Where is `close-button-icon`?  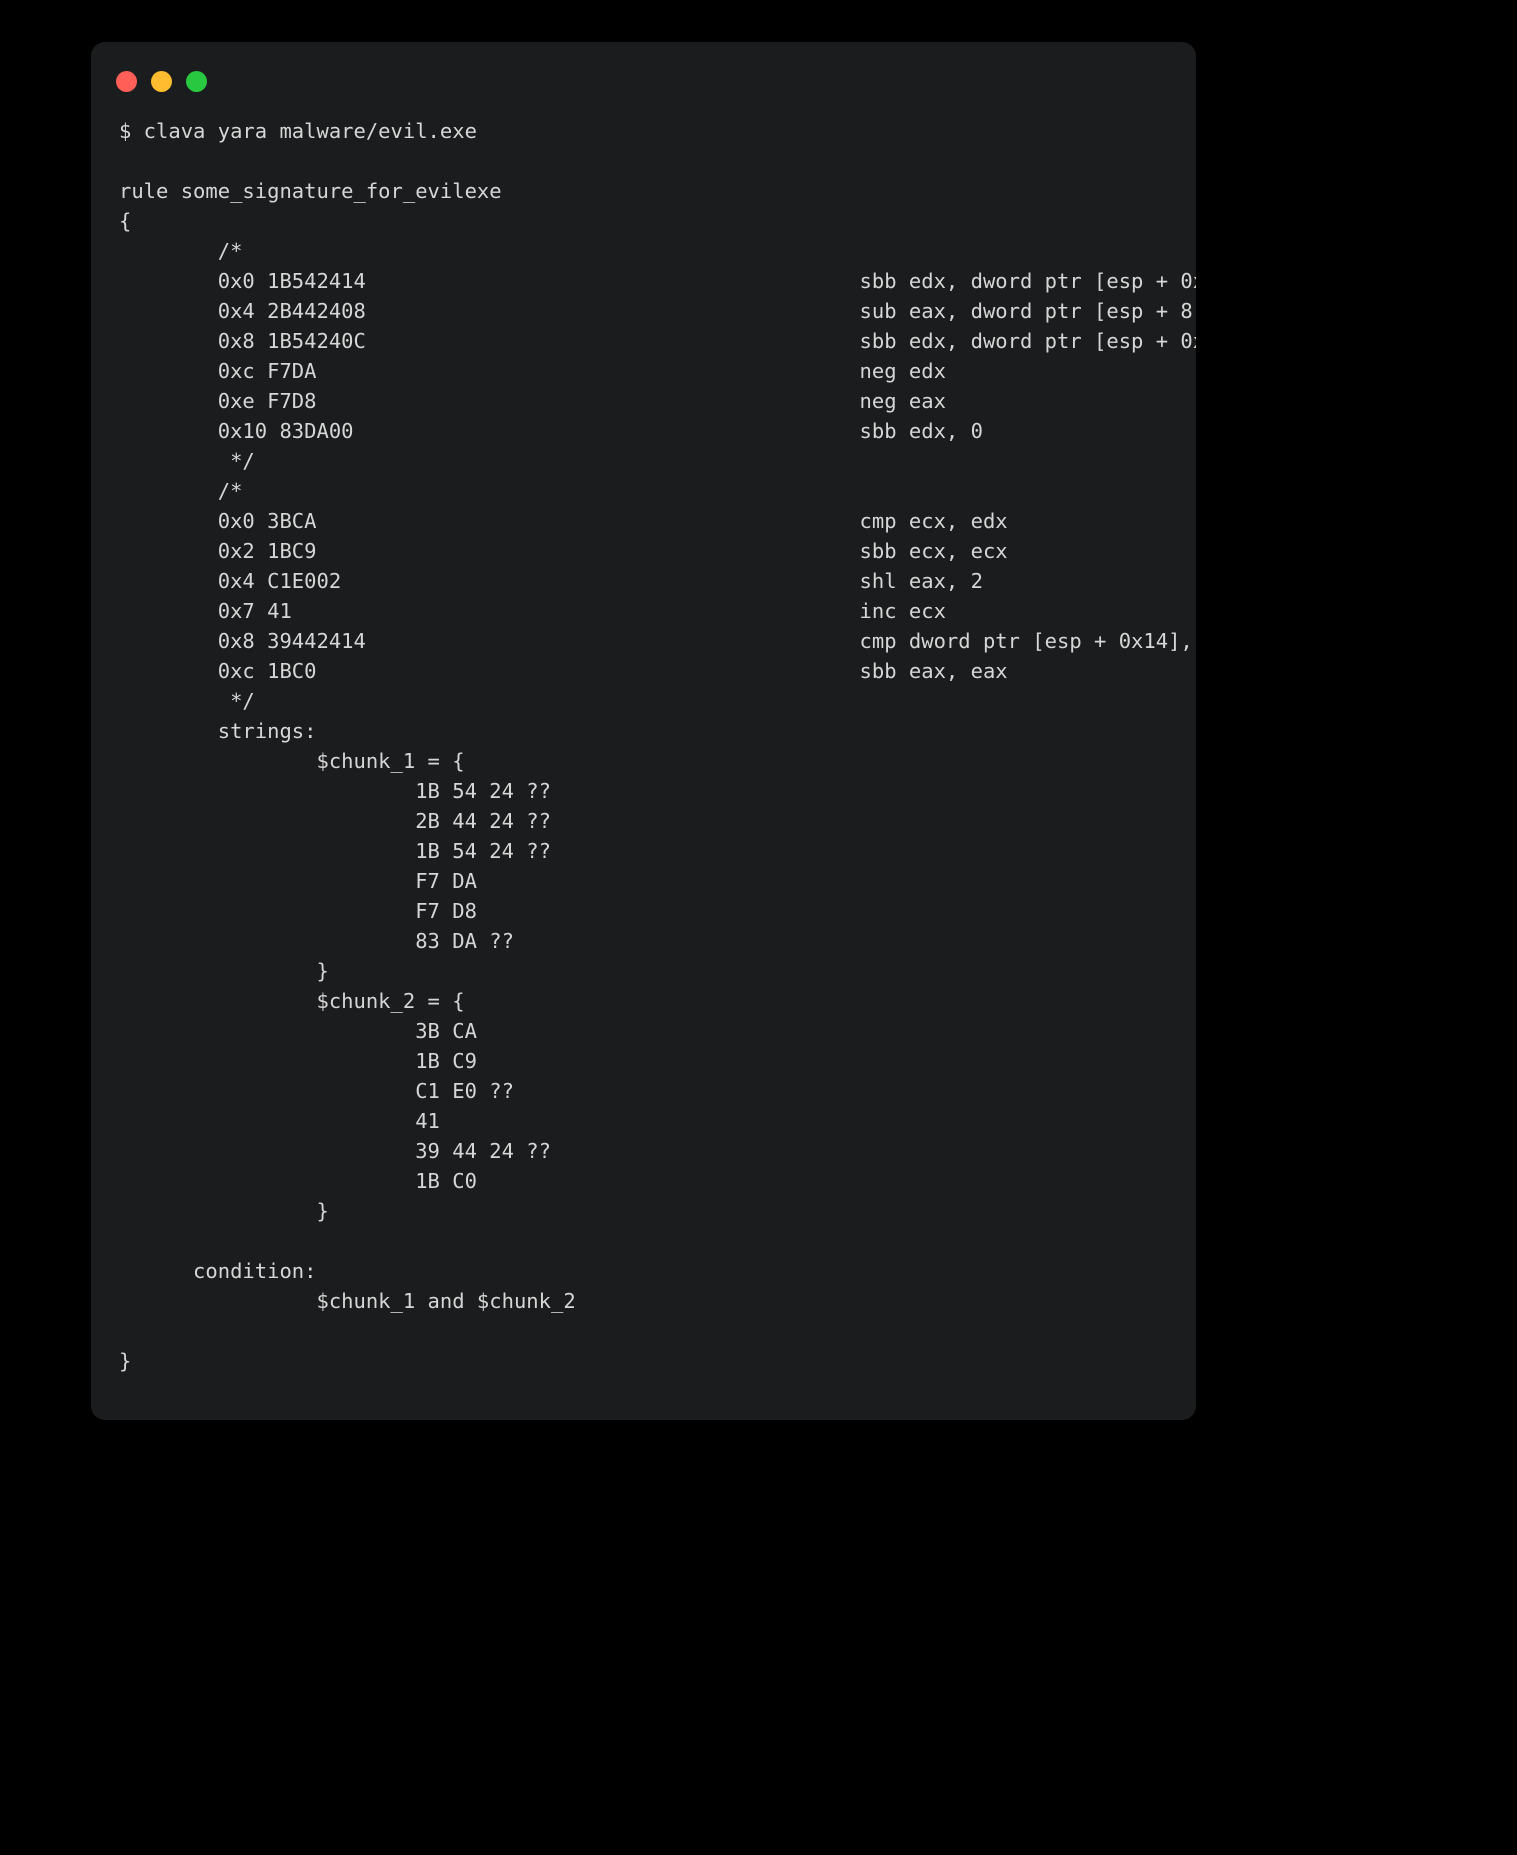
close-button-icon is located at coordinates (126, 81).